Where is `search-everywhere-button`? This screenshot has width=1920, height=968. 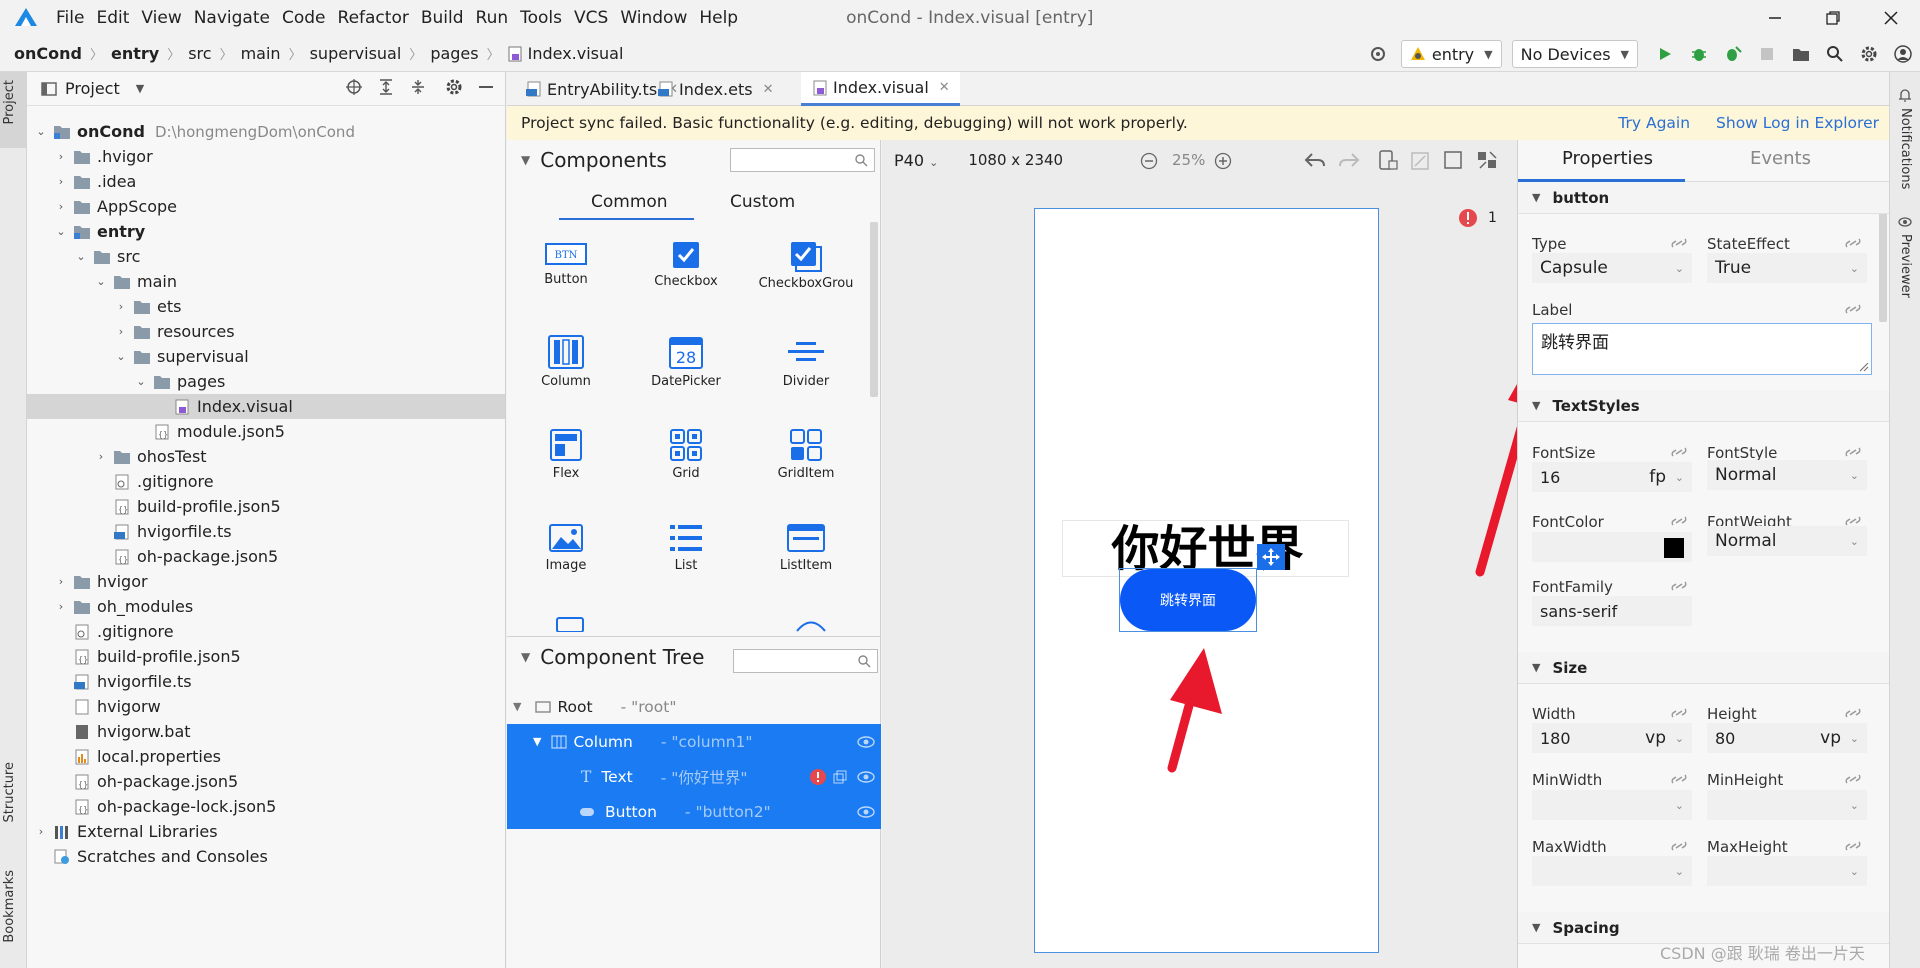 search-everywhere-button is located at coordinates (1835, 54).